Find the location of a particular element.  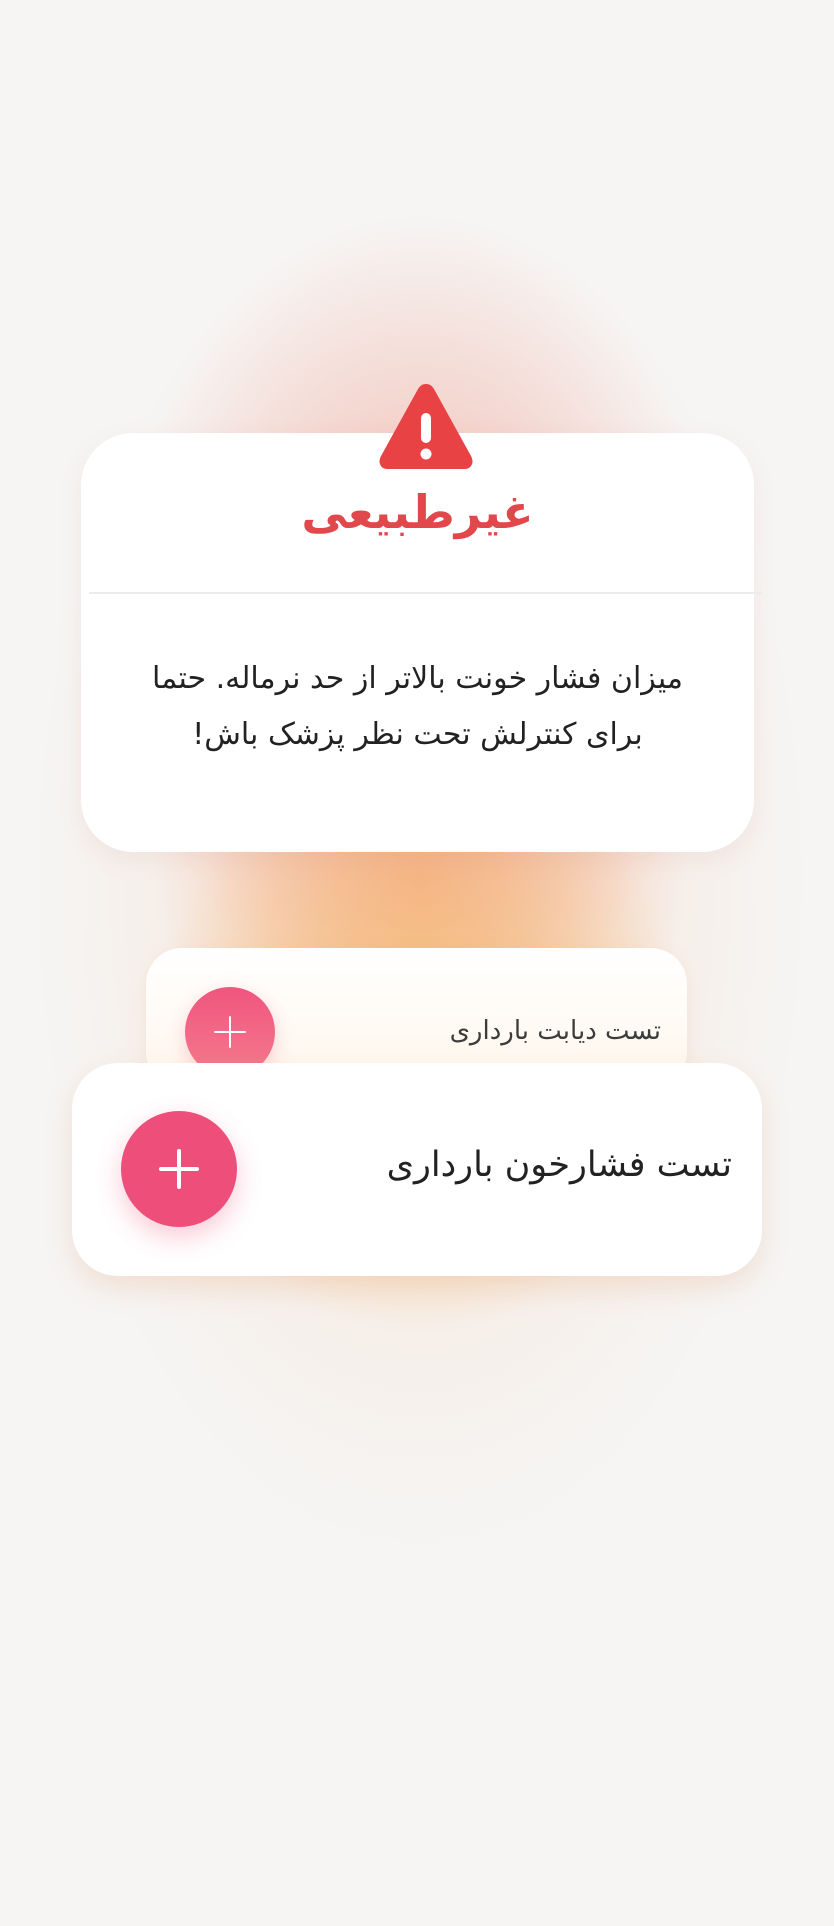

test-card-label: تست دیابت بارداری is located at coordinates (555, 1031).